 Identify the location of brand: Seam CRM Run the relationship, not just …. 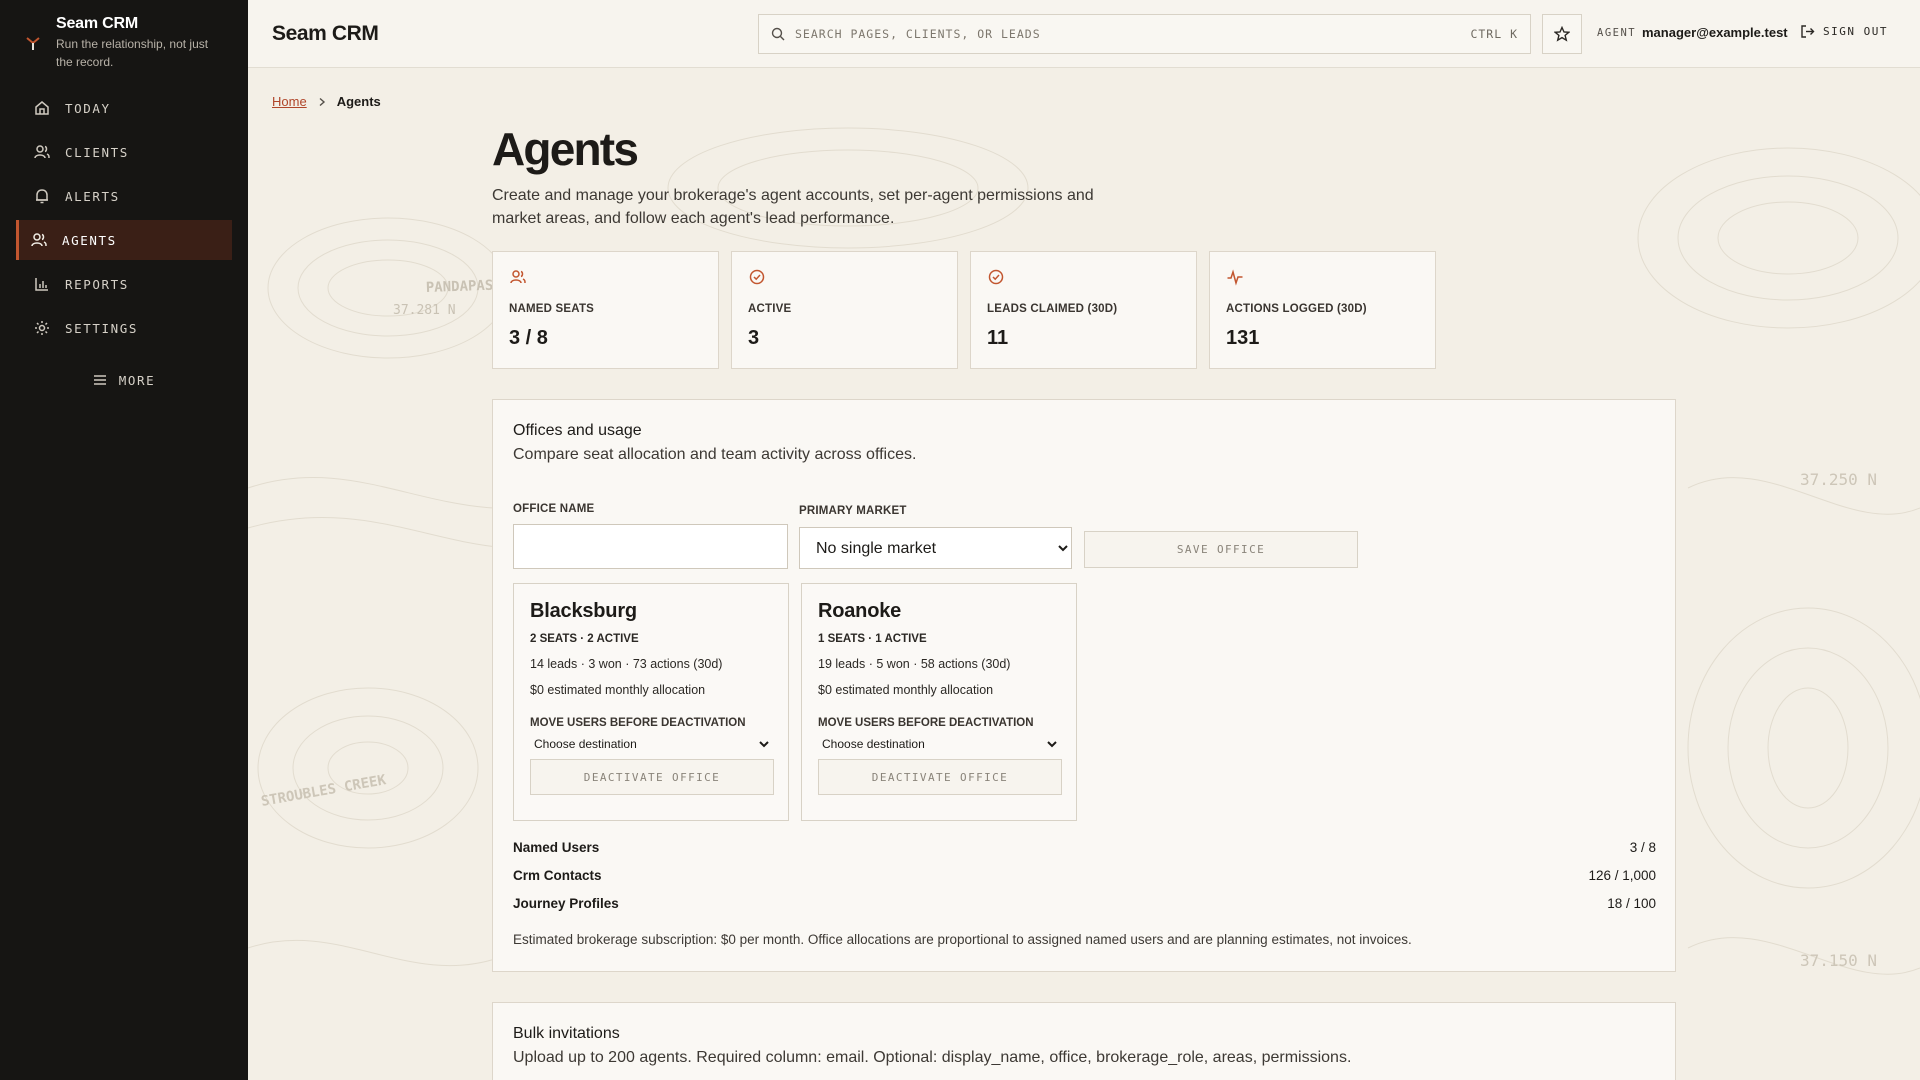
(124, 44).